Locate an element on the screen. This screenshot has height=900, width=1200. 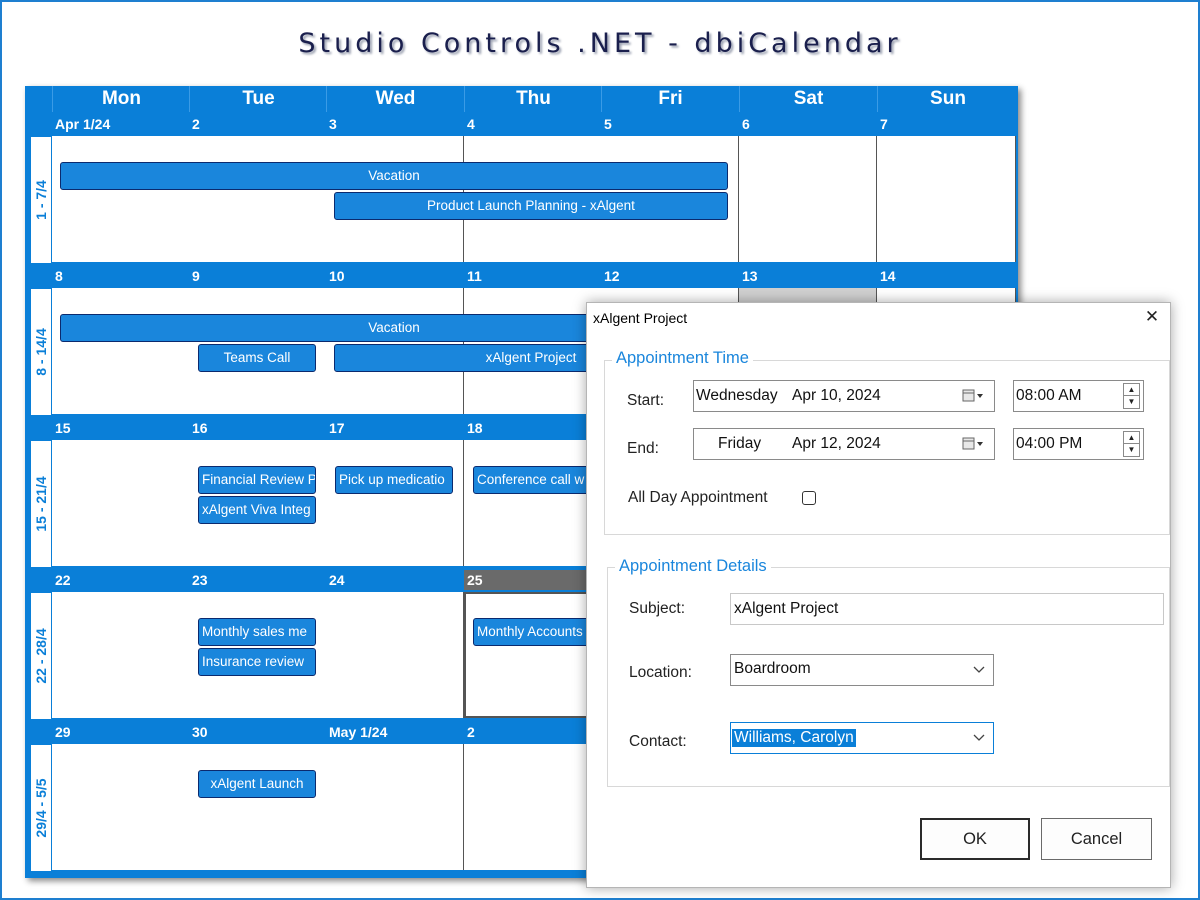
end-time-field: 04:00 PM ▲ ▼ is located at coordinates (1078, 444).